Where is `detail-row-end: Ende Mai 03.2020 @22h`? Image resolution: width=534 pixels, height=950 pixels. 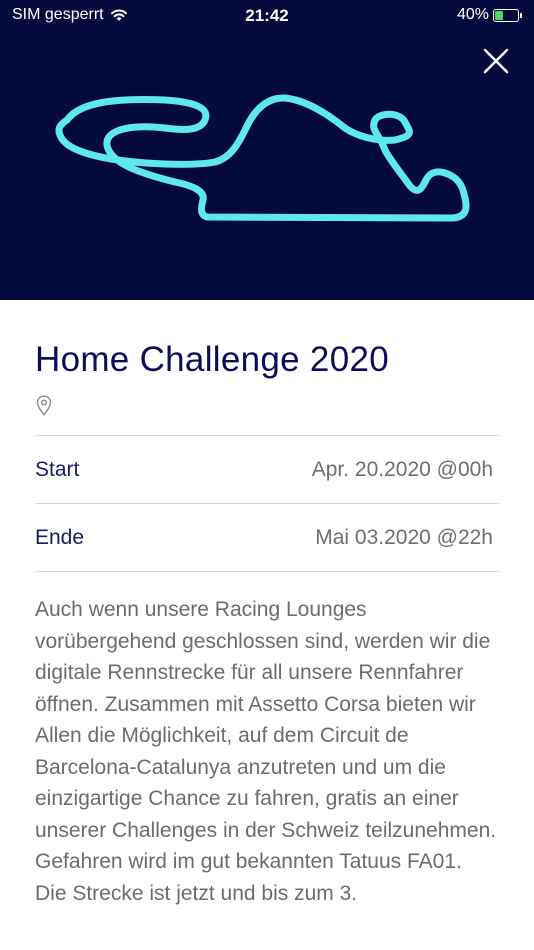
detail-row-end: Ende Mai 03.2020 @22h is located at coordinates (267, 537).